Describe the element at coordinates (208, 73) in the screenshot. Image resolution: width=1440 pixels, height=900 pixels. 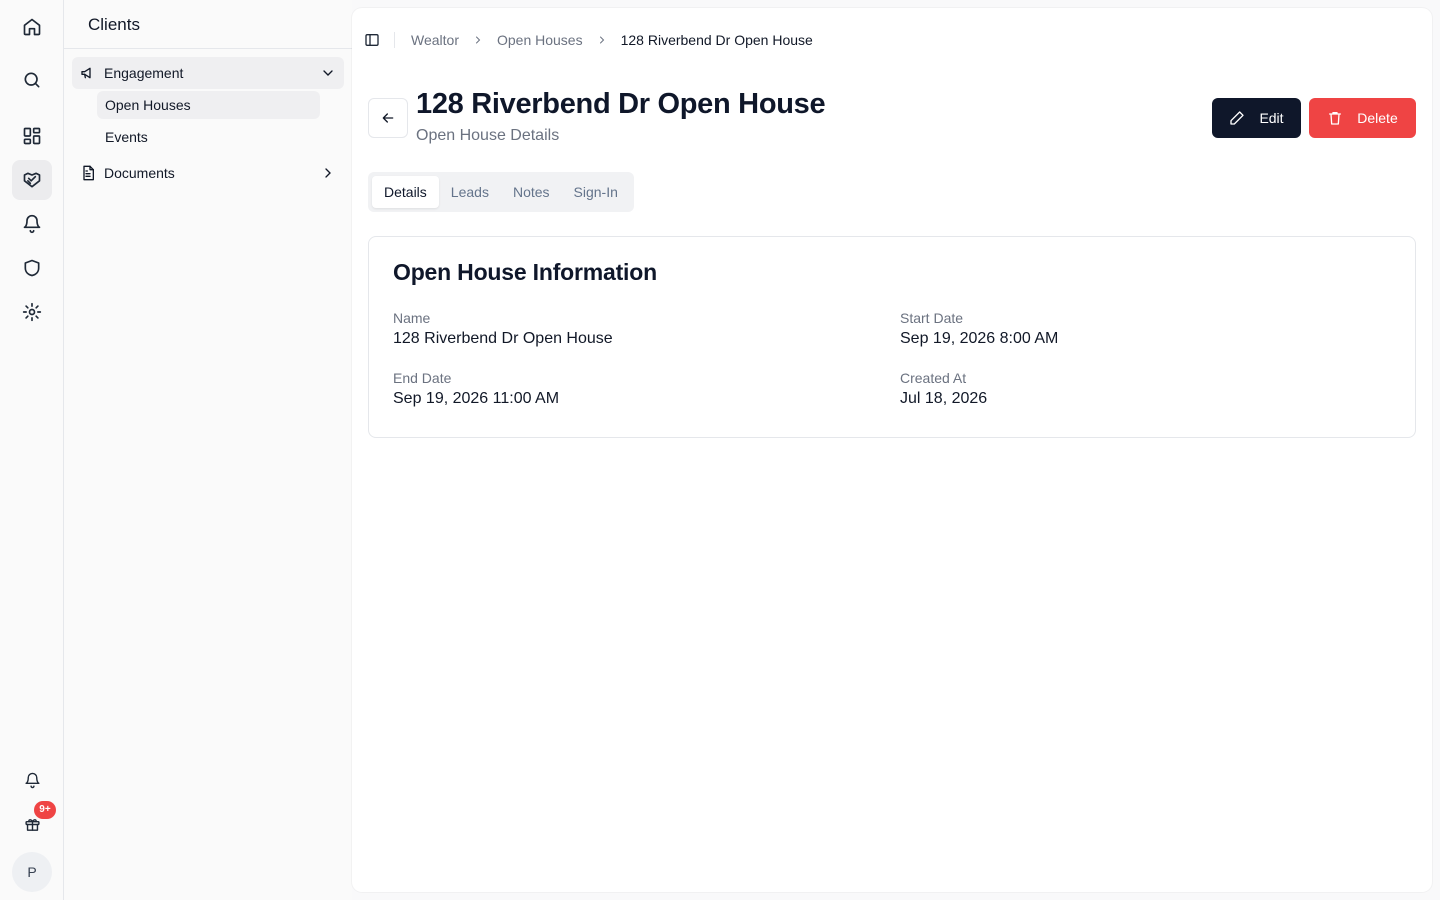
I see `sidebar-item-engagement: Engagement` at that location.